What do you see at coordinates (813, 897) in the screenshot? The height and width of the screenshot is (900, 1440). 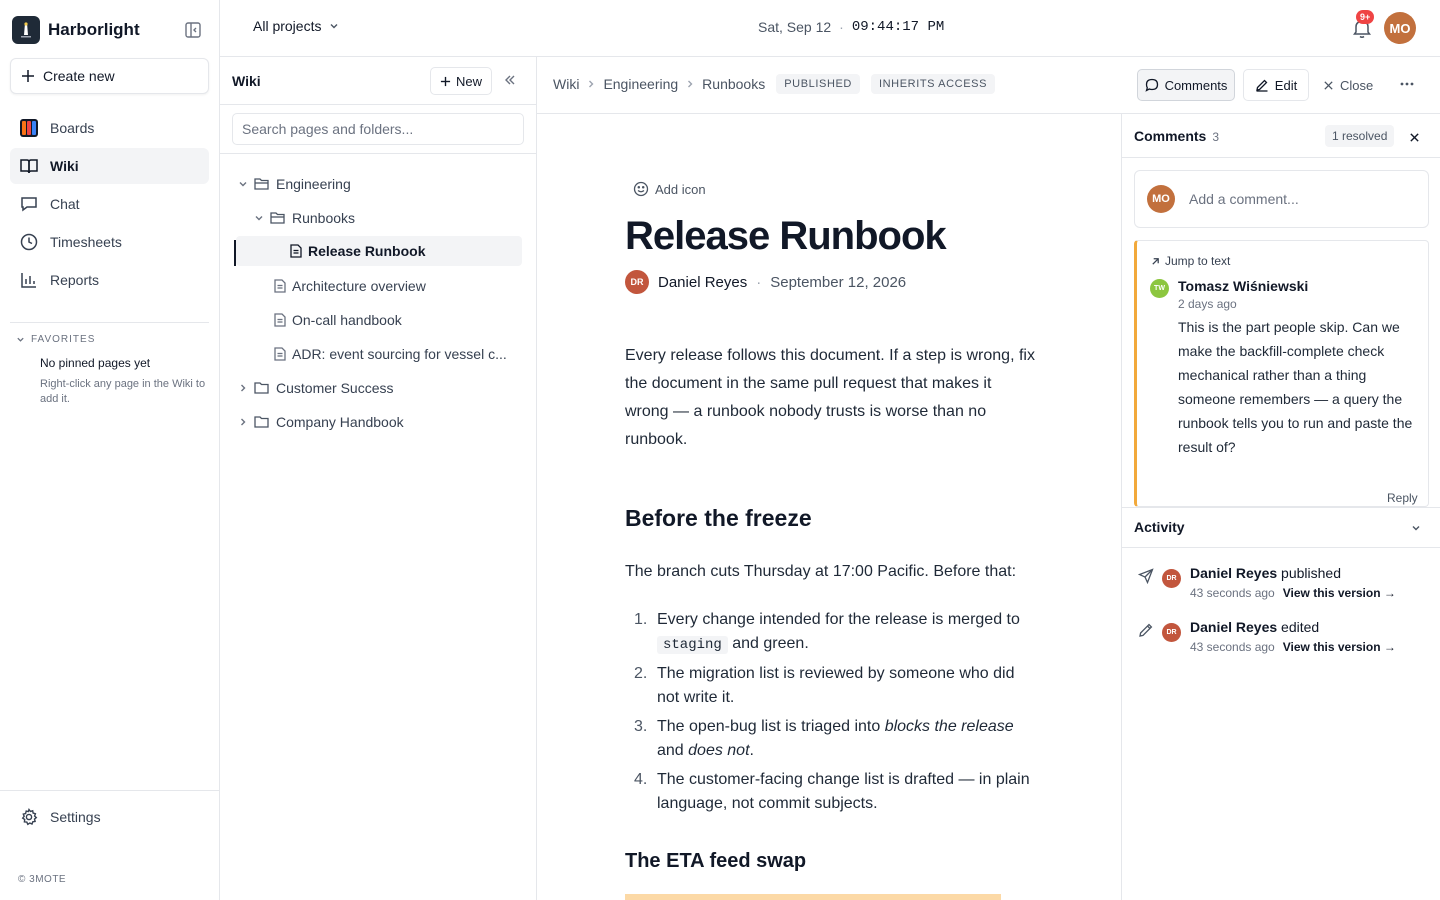 I see `commented-text-highlight` at bounding box center [813, 897].